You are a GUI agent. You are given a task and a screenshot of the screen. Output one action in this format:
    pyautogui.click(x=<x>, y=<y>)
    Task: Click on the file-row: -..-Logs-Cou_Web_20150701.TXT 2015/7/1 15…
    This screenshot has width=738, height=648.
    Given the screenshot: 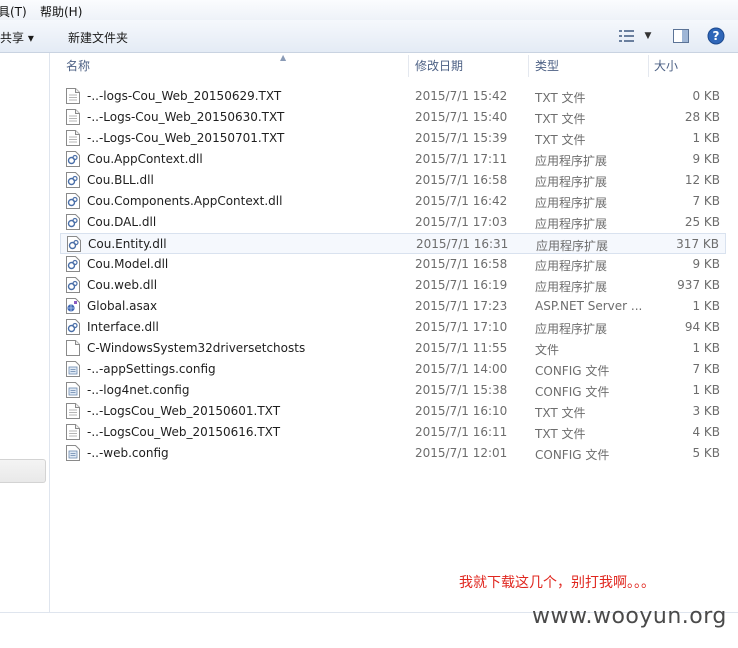 What is the action you would take?
    pyautogui.click(x=393, y=138)
    